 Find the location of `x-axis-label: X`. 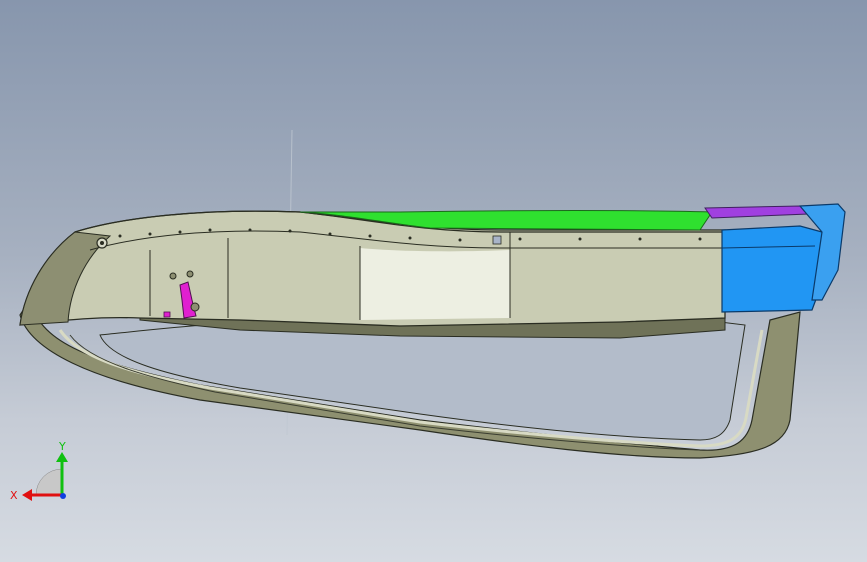

x-axis-label: X is located at coordinates (14, 495).